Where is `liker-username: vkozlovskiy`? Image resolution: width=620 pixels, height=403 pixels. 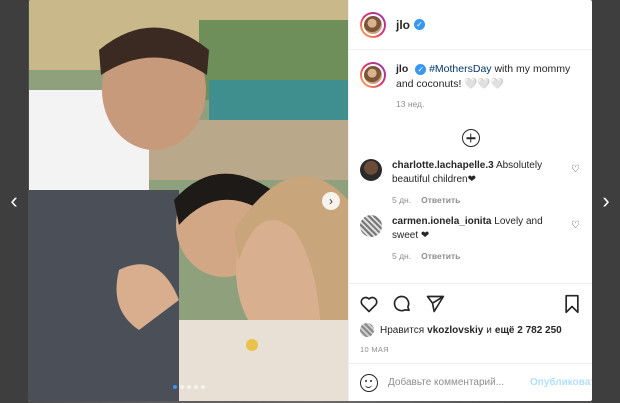 liker-username: vkozlovskiy is located at coordinates (455, 330).